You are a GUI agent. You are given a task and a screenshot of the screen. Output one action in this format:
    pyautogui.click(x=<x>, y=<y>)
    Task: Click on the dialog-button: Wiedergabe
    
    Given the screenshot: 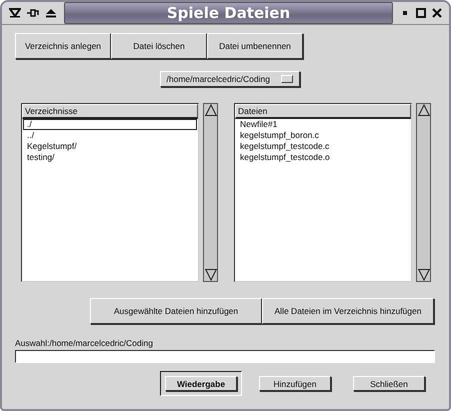 What is the action you would take?
    pyautogui.click(x=201, y=383)
    